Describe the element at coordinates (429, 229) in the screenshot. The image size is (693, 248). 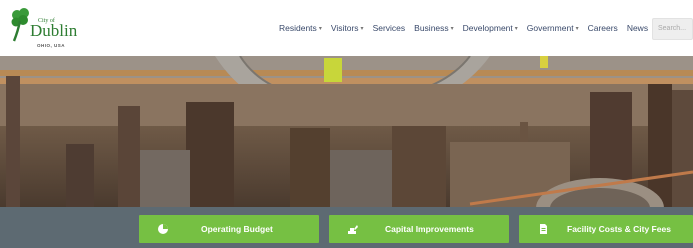
I see `capital-improvements-label: Capital Improvements` at that location.